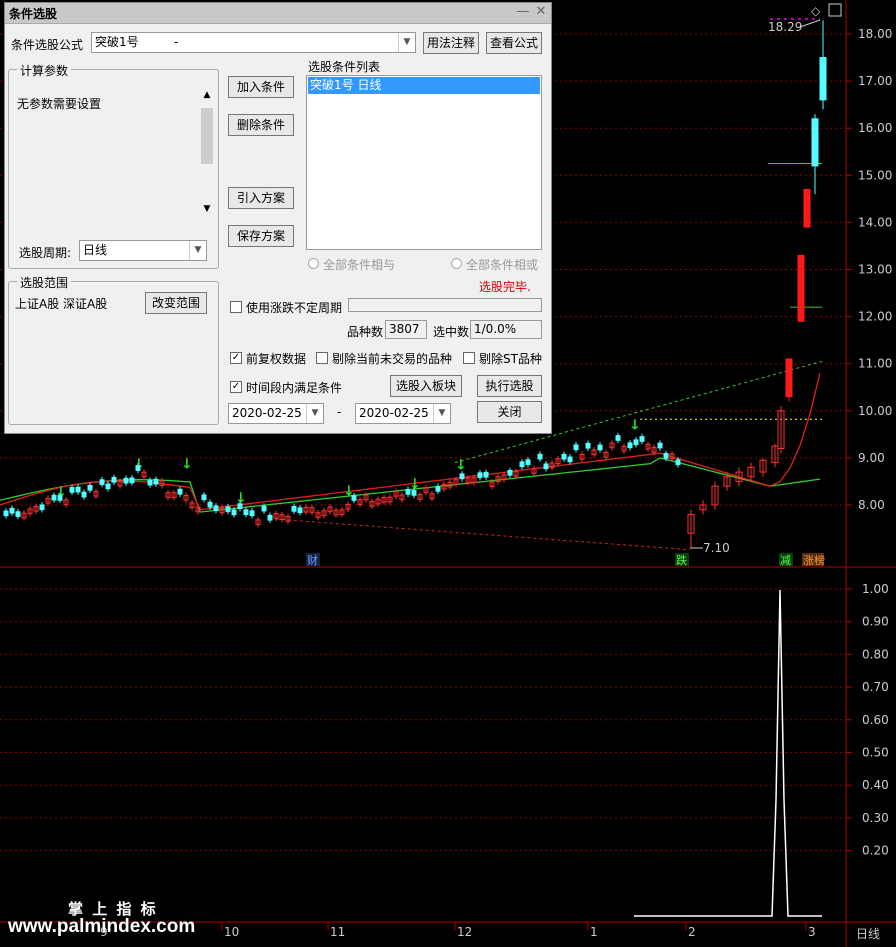  I want to click on x-tick-label: 2, so click(692, 932).